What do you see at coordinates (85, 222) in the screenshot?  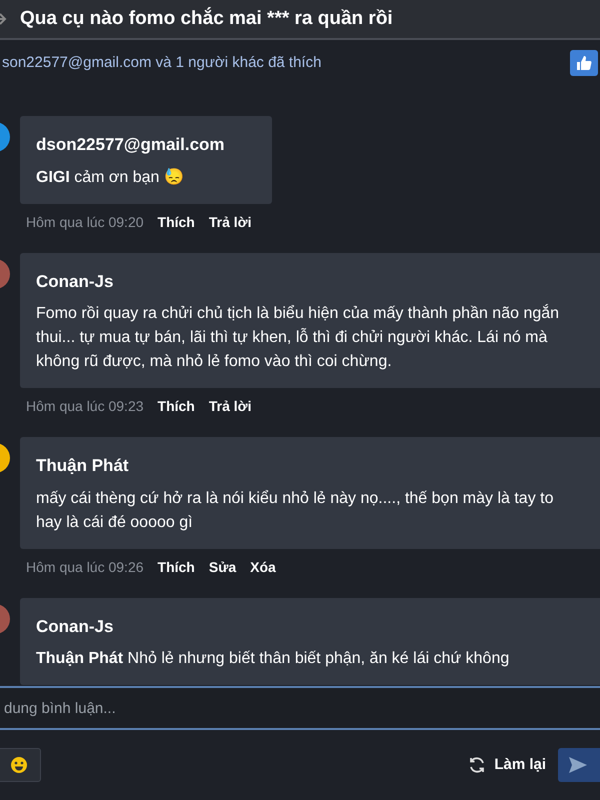 I see `comment-time: Hôm qua lúc 09:20` at bounding box center [85, 222].